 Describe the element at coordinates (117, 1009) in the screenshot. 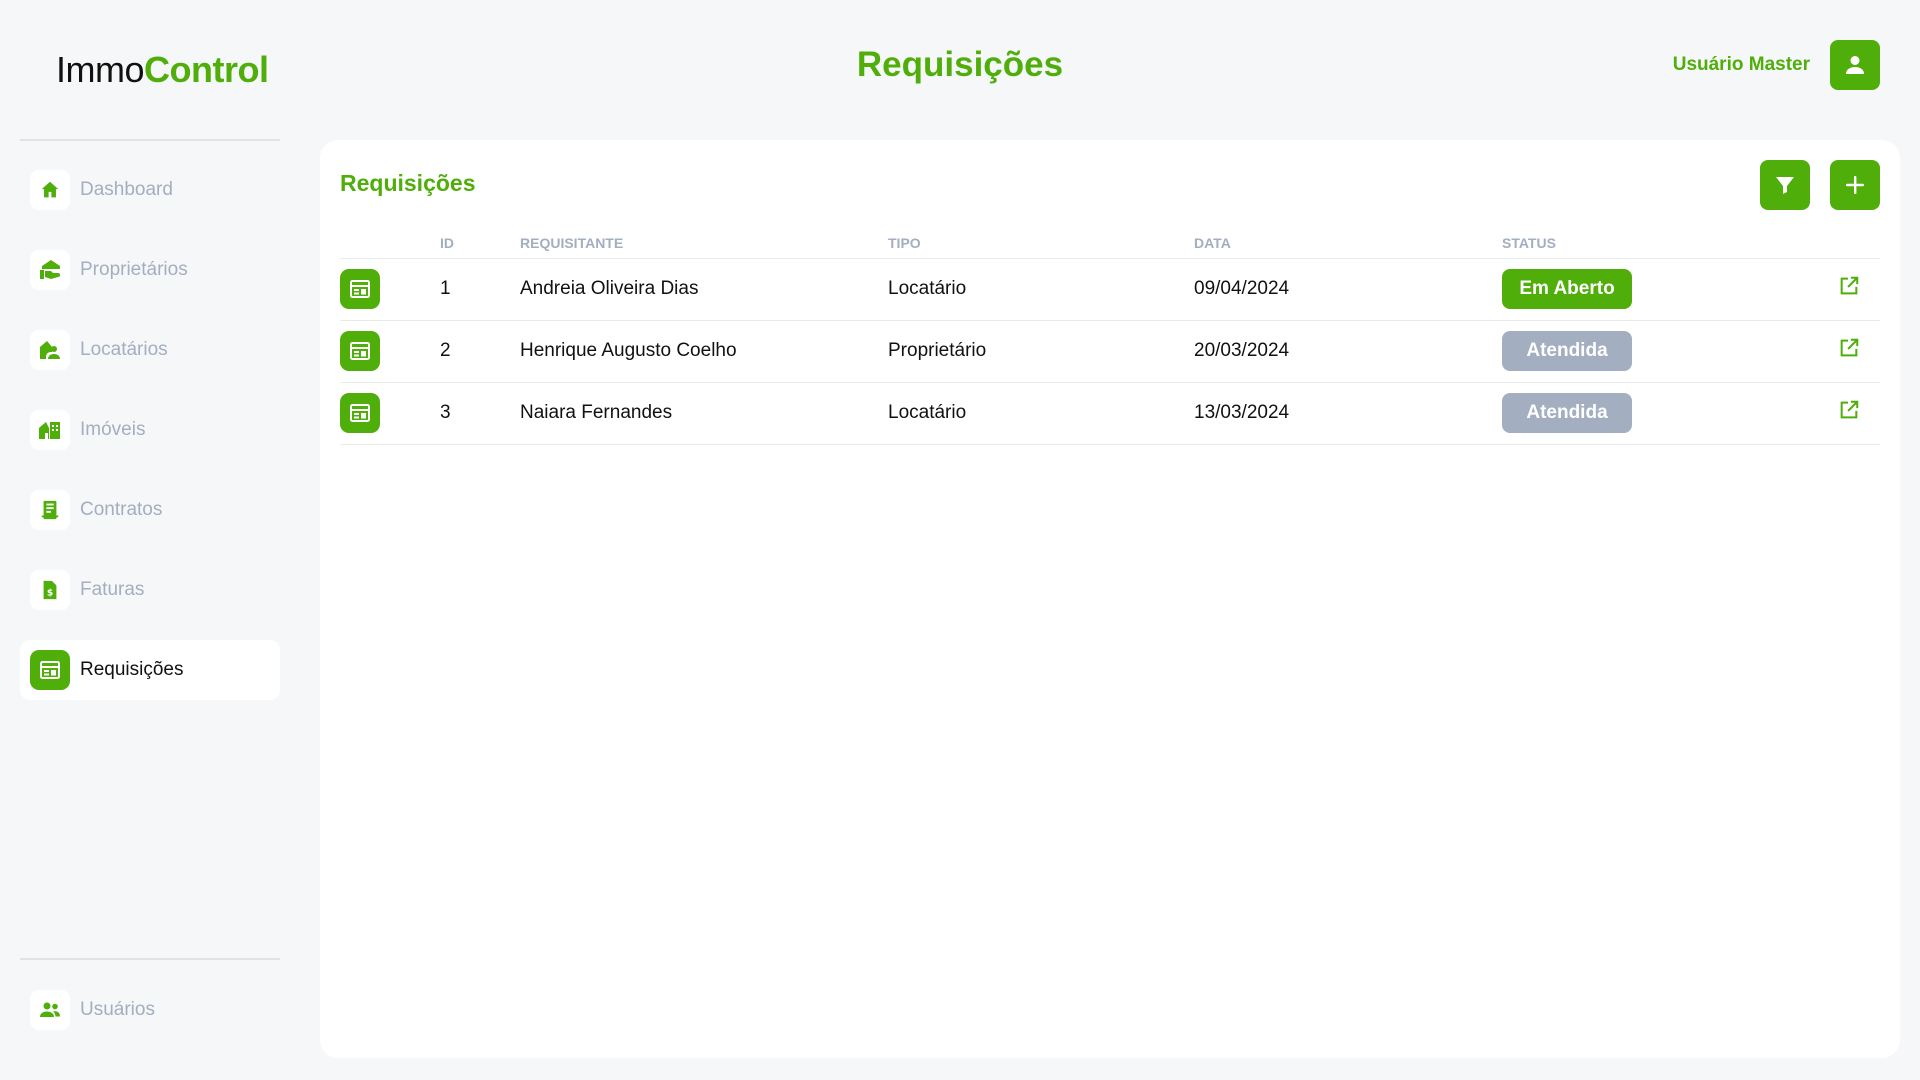

I see `sidebar-item-label: Usuários` at that location.